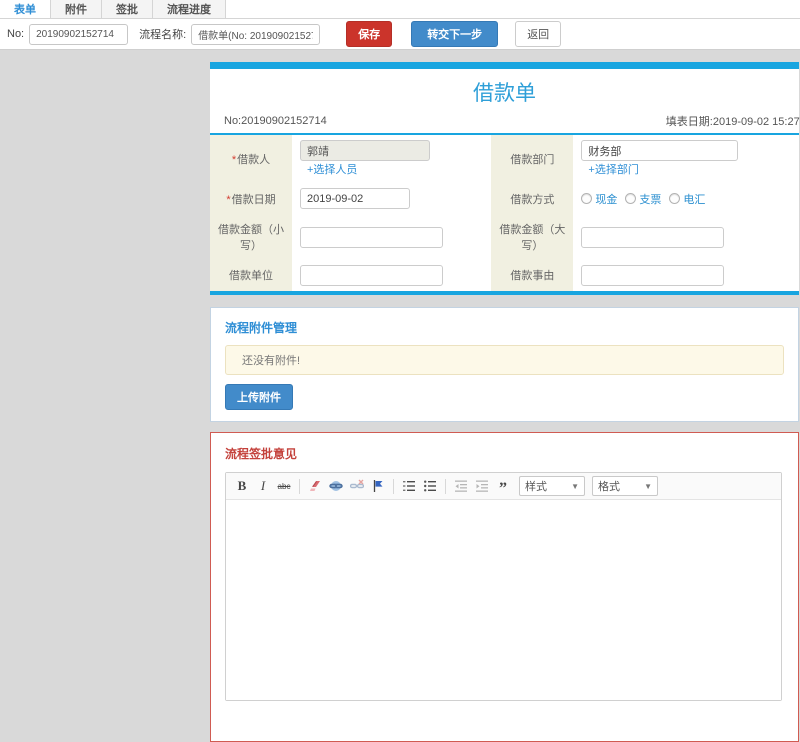 The image size is (800, 742). Describe the element at coordinates (652, 237) in the screenshot. I see `amount-uppercase-input` at that location.